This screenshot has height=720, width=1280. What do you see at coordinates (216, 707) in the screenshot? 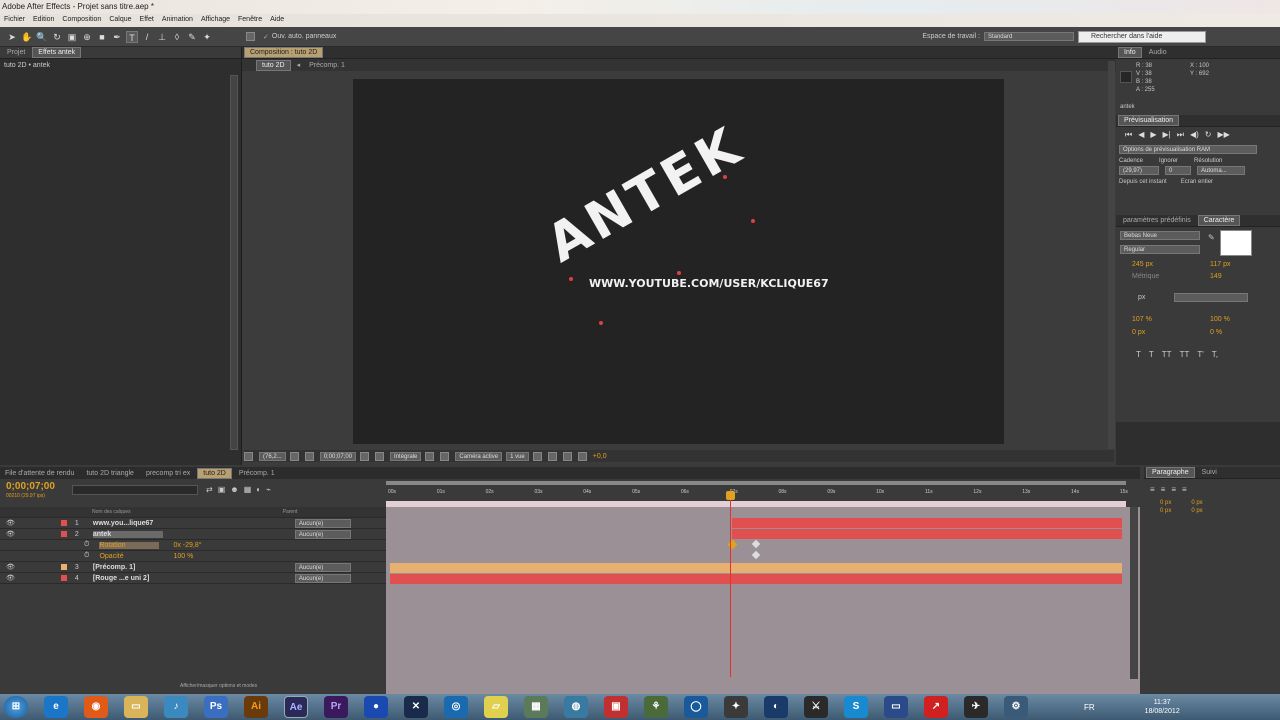
I see `photoshop-icon: Ps` at bounding box center [216, 707].